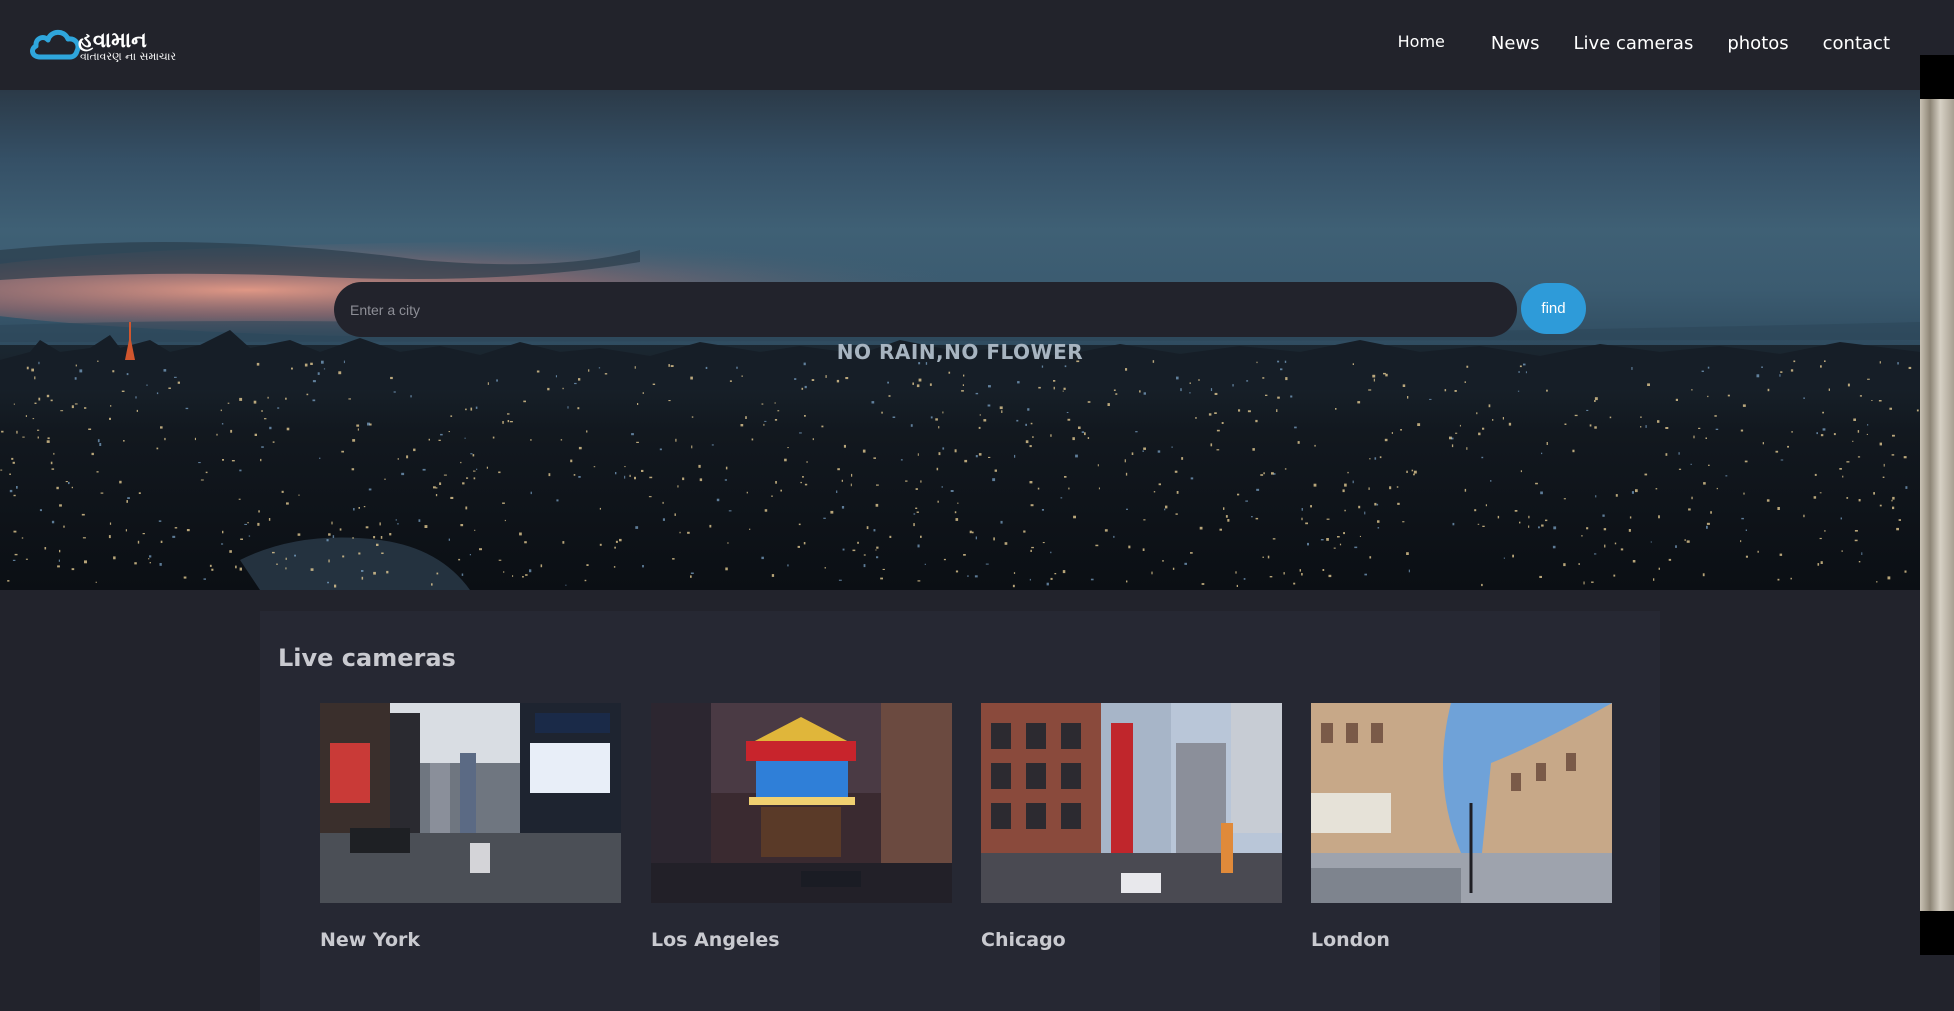 Image resolution: width=1954 pixels, height=1011 pixels. Describe the element at coordinates (1856, 43) in the screenshot. I see `nav-contact: contact` at that location.